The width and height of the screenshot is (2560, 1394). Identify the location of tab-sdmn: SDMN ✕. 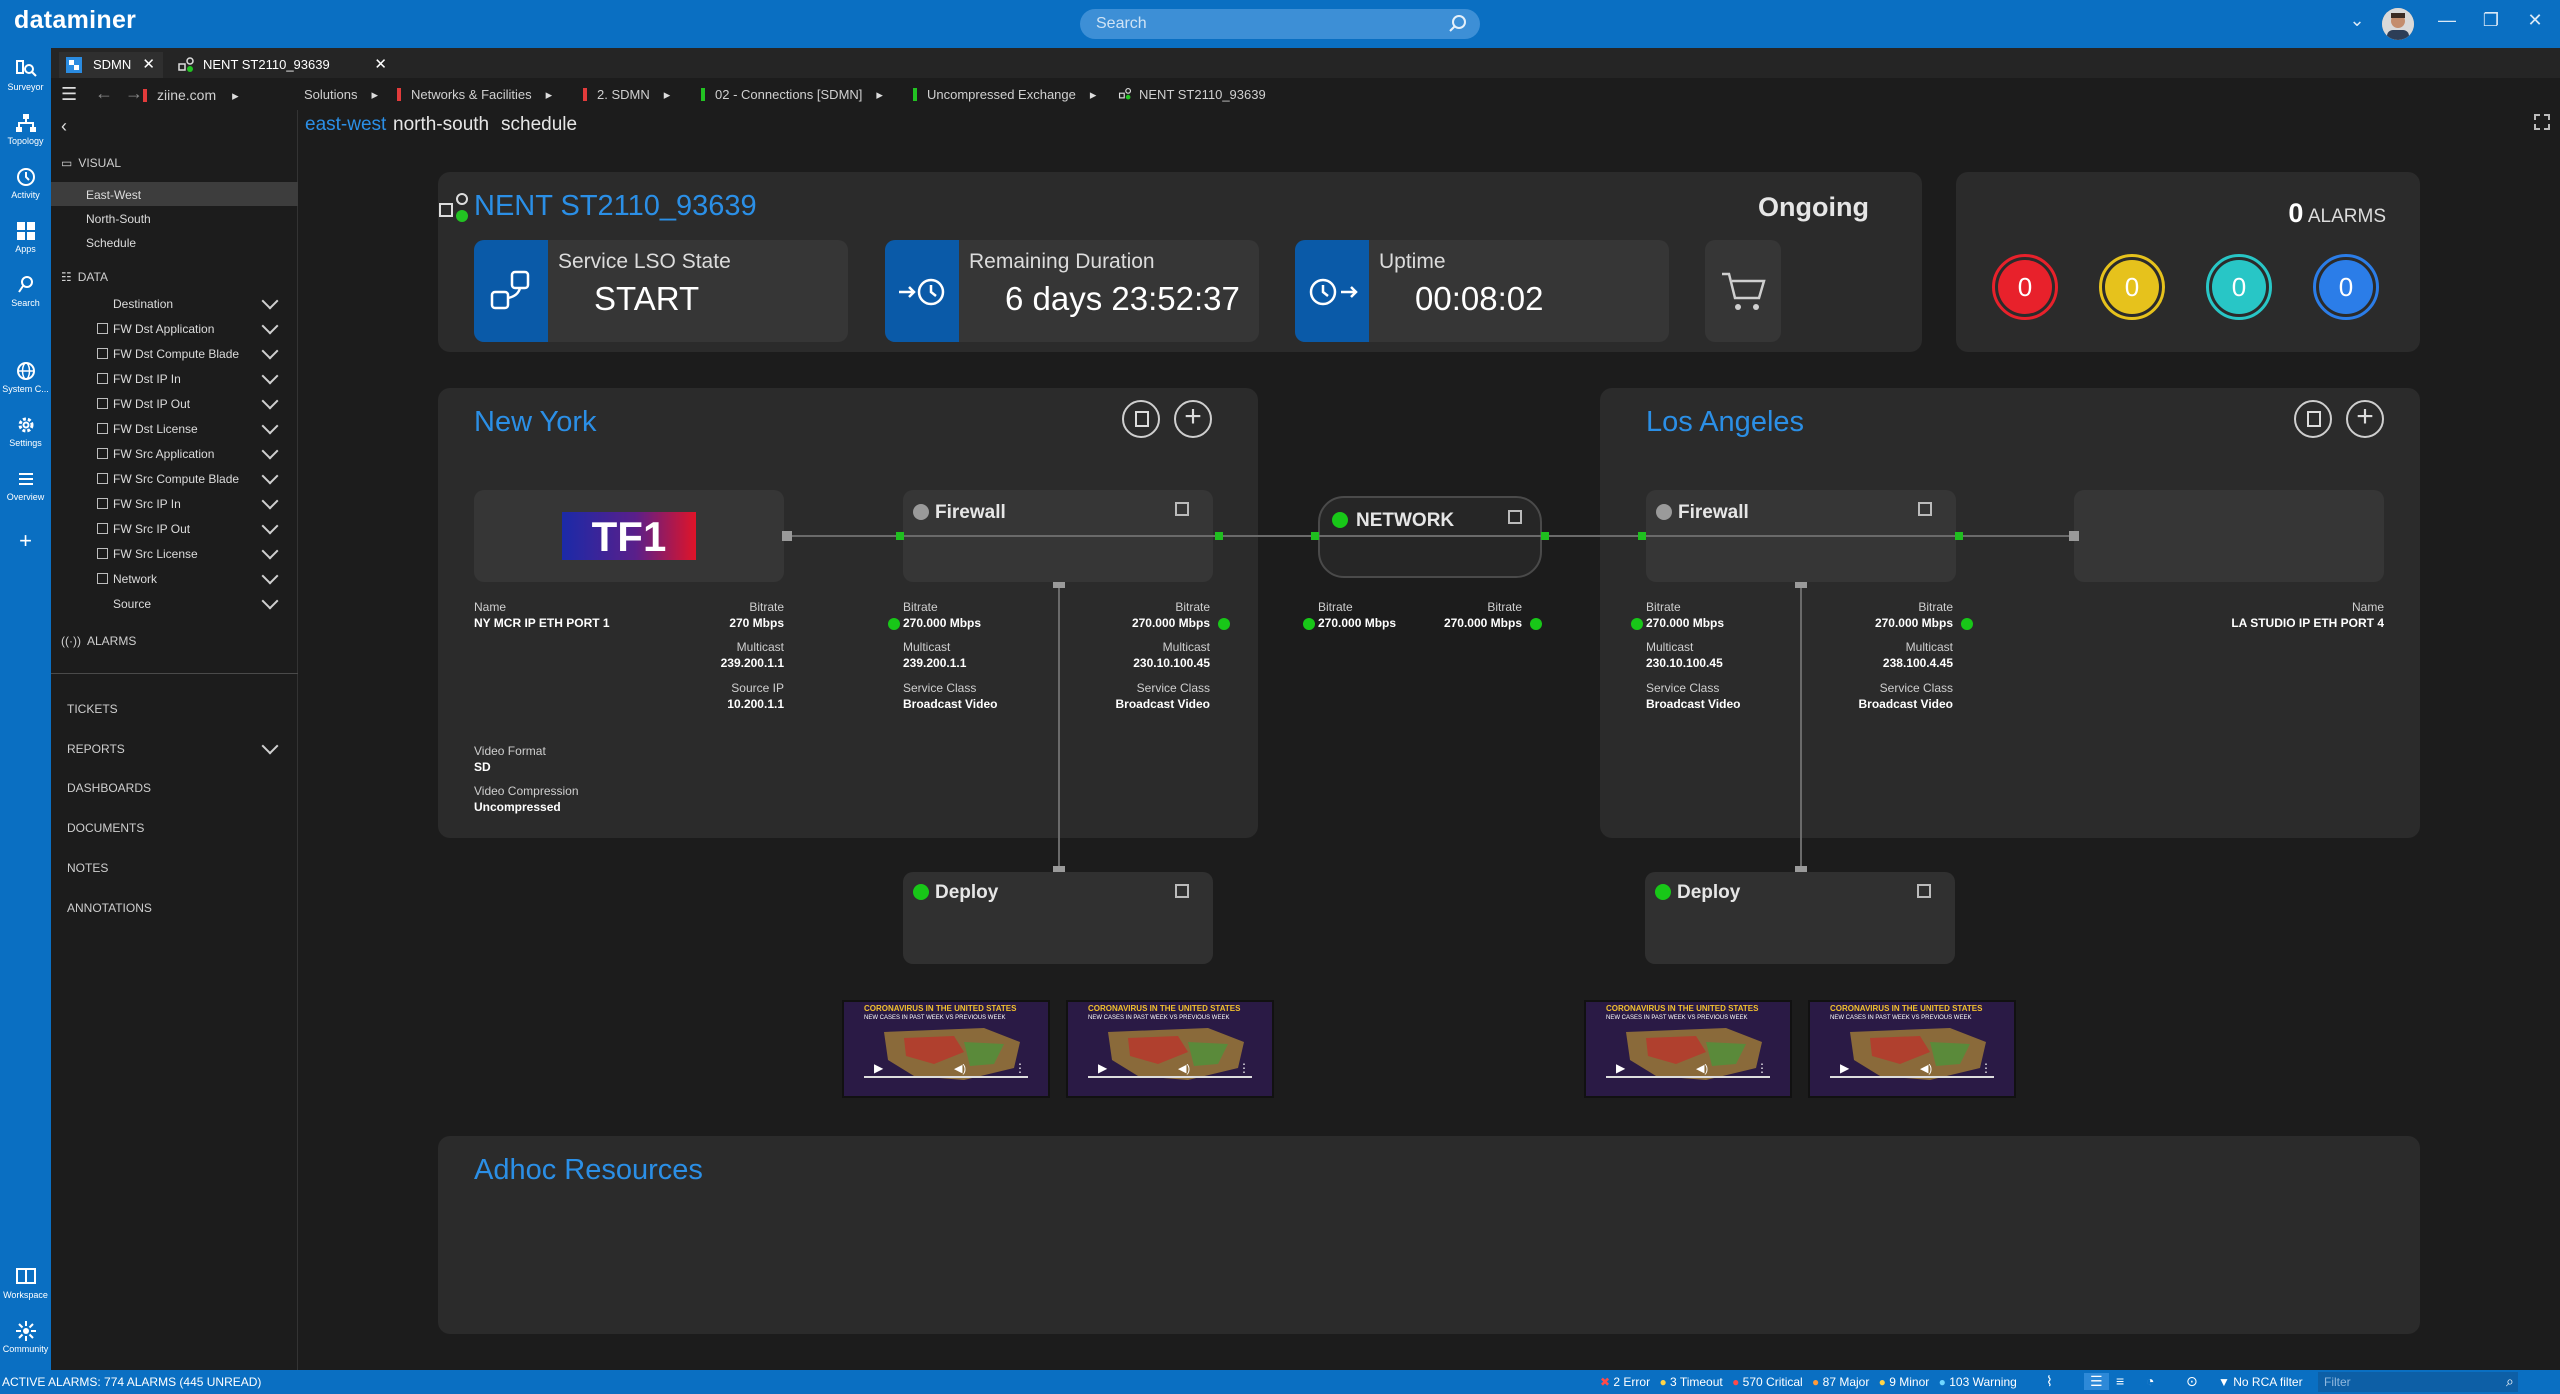
(111, 65).